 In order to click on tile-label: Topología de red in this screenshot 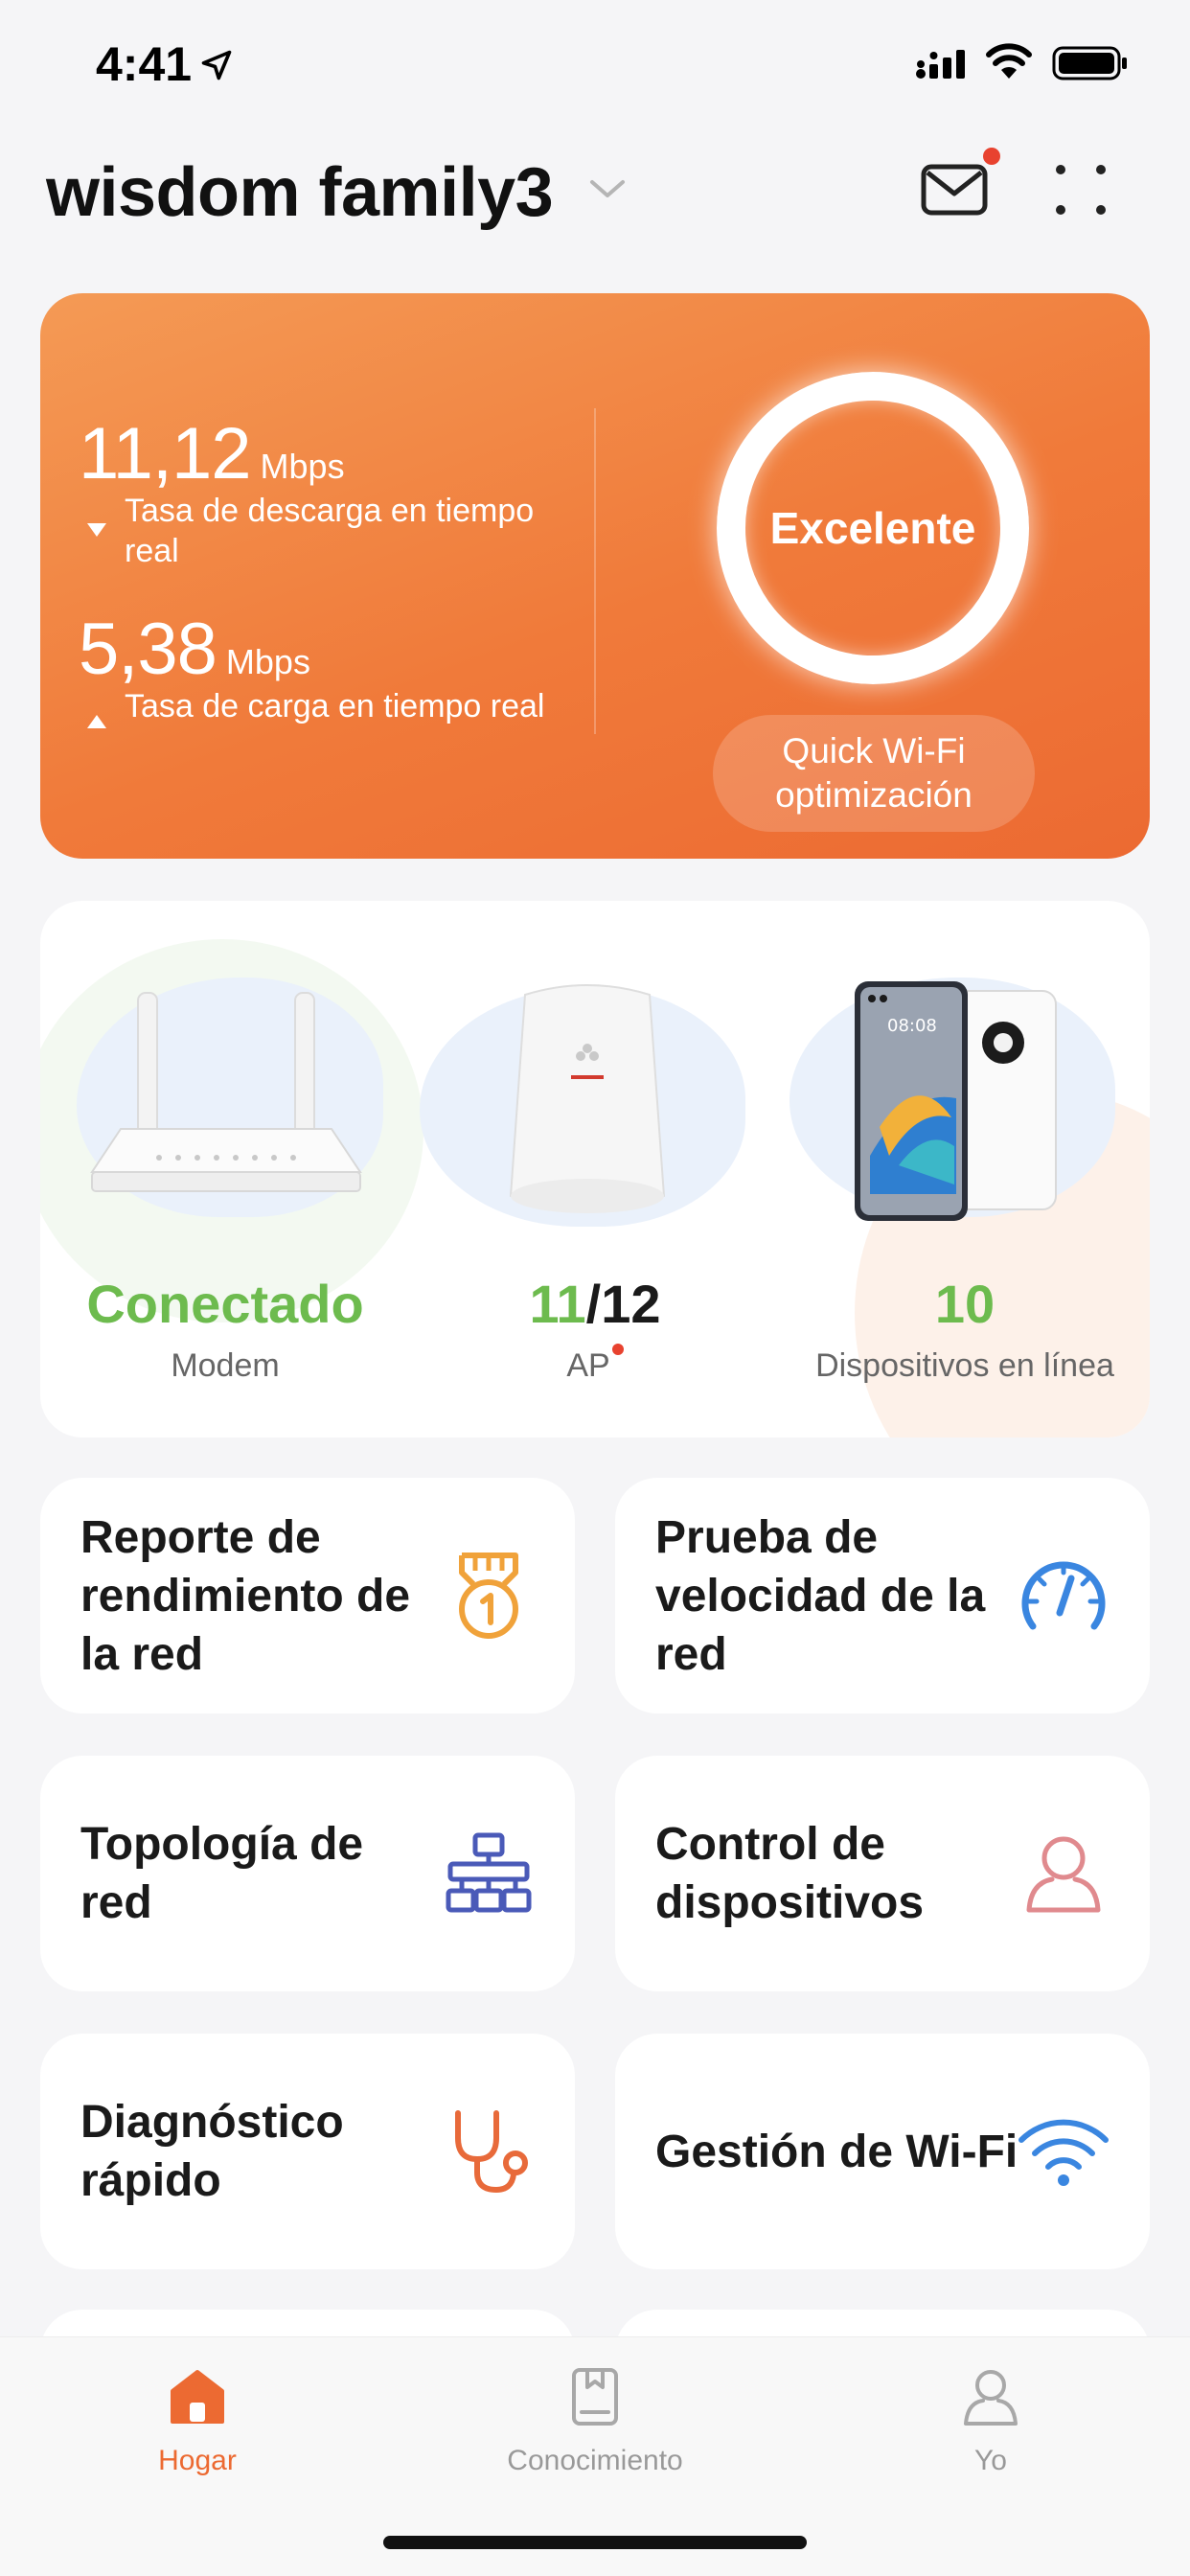, I will do `click(222, 1874)`.